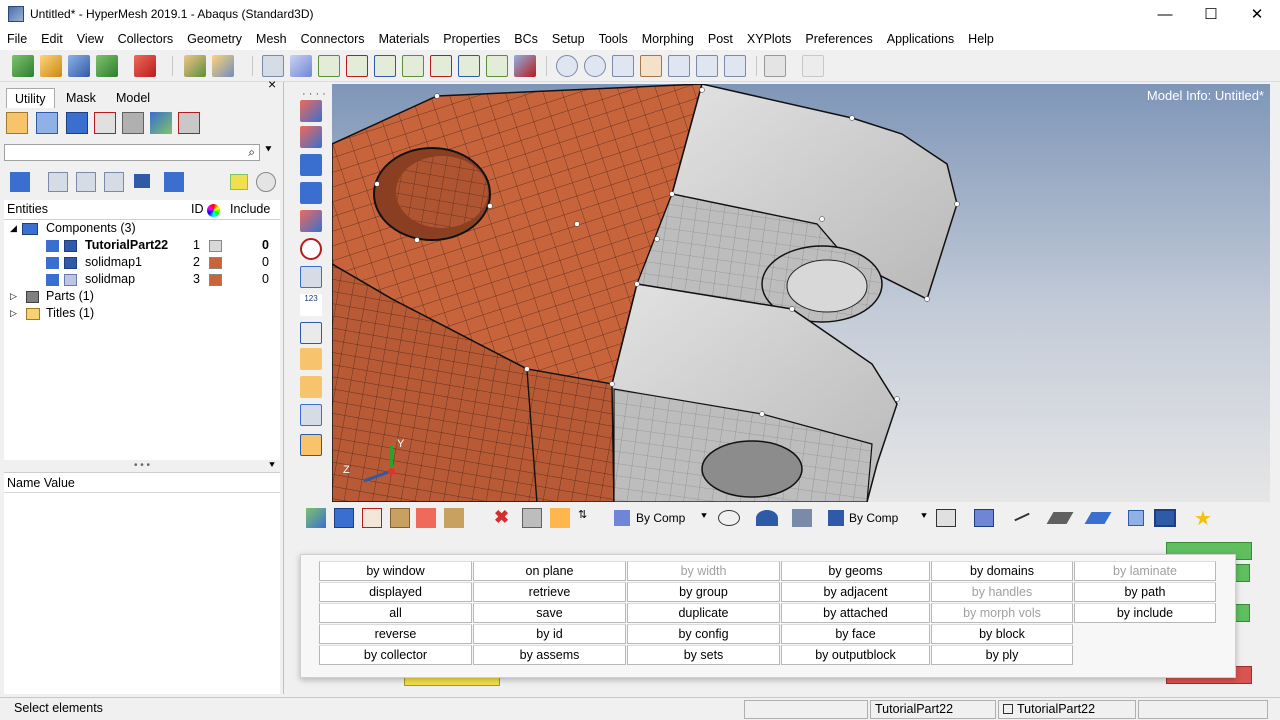 The width and height of the screenshot is (1280, 720). Describe the element at coordinates (549, 655) in the screenshot. I see `select-by-assems-button: by assems` at that location.